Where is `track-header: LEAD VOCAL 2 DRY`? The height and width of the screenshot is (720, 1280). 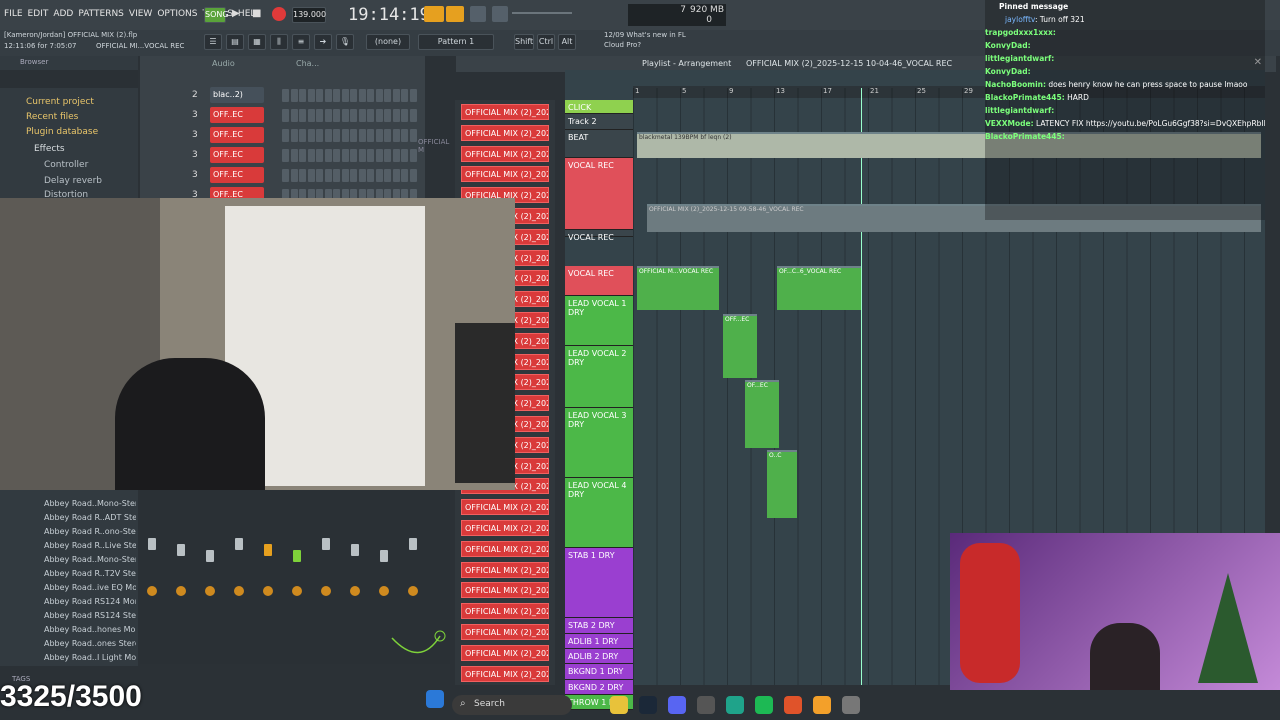 track-header: LEAD VOCAL 2 DRY is located at coordinates (599, 377).